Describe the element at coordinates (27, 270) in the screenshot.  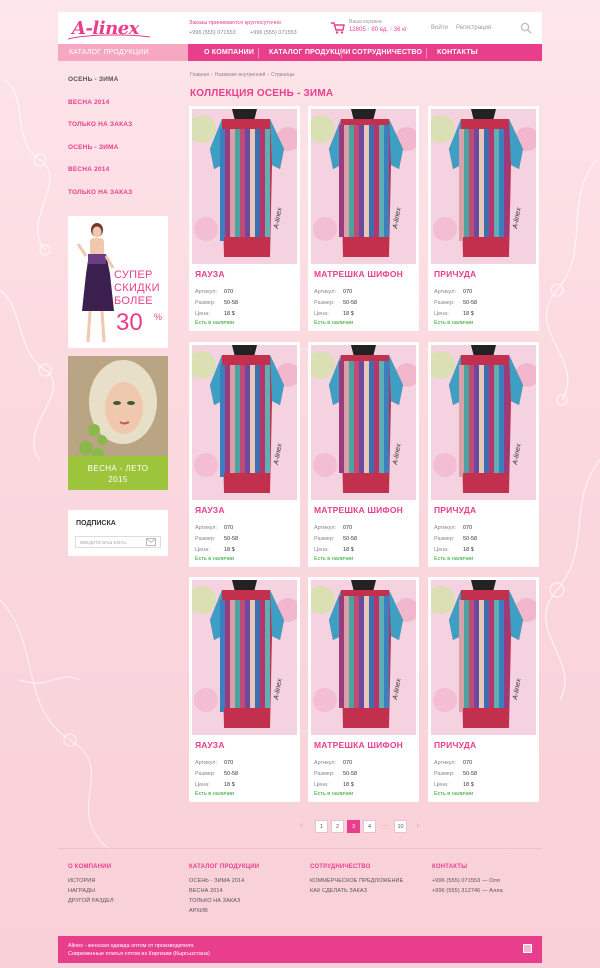
I see `floral-decoration-left` at that location.